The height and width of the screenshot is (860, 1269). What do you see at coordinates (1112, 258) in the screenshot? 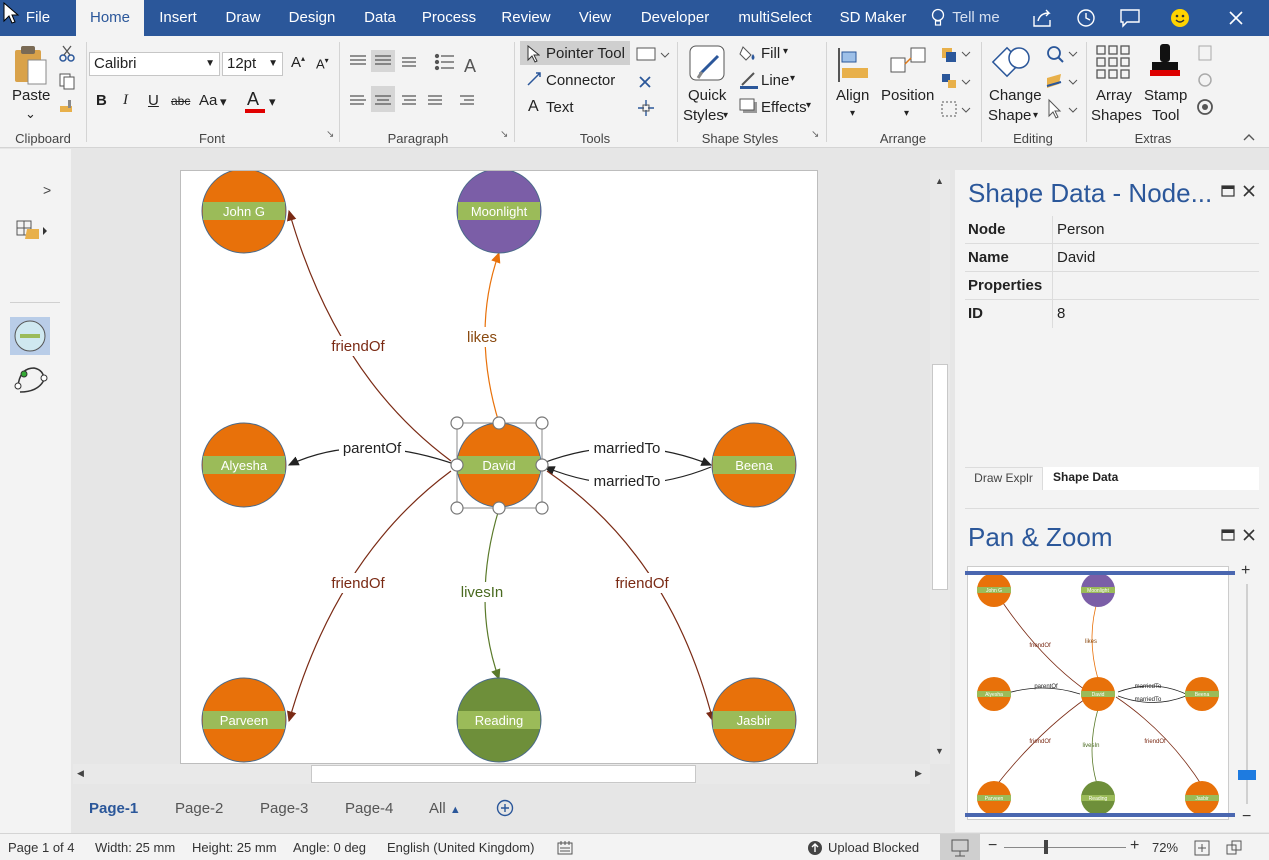
I see `shape-data-row: Name David` at bounding box center [1112, 258].